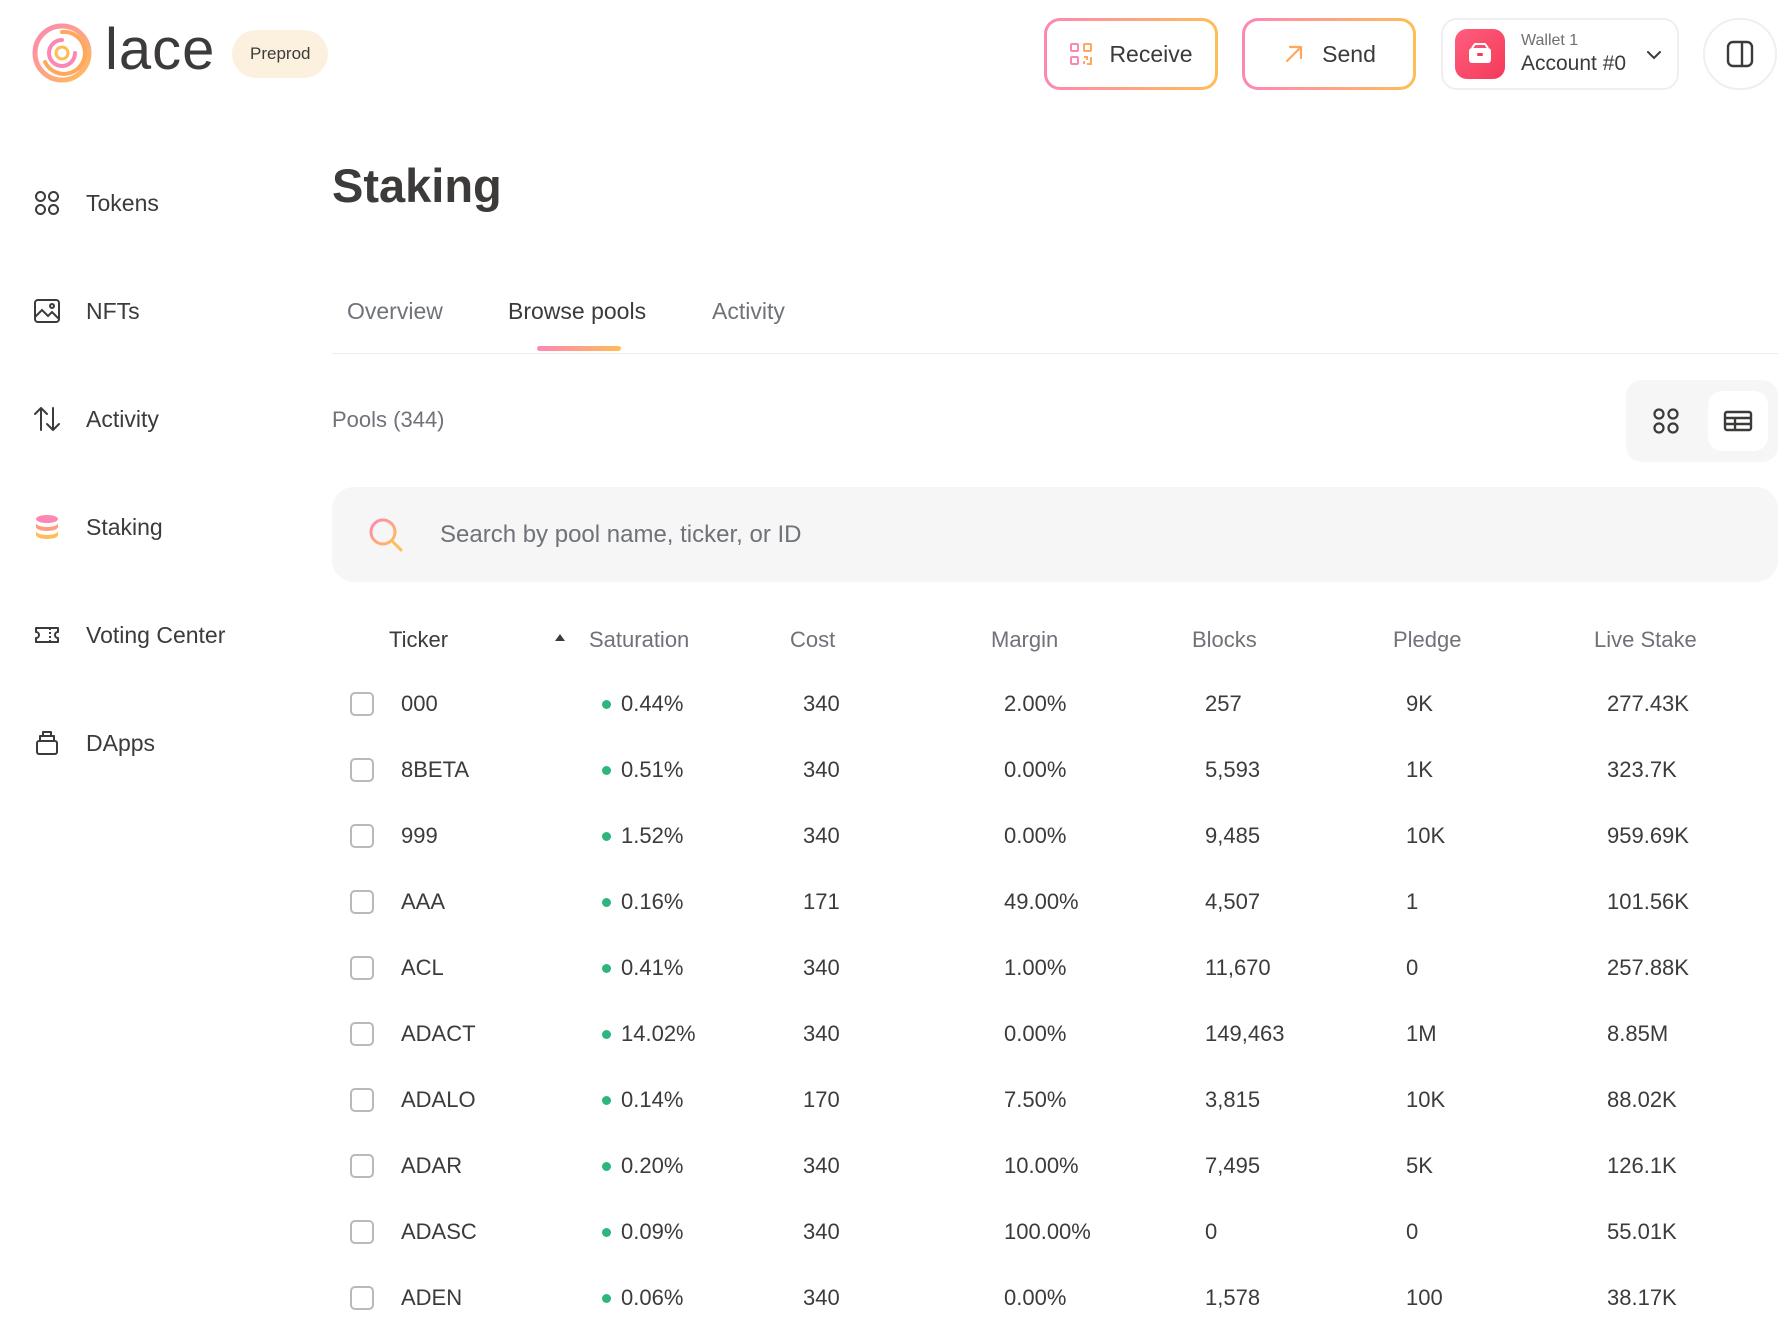  I want to click on active-tab-indicator, so click(579, 348).